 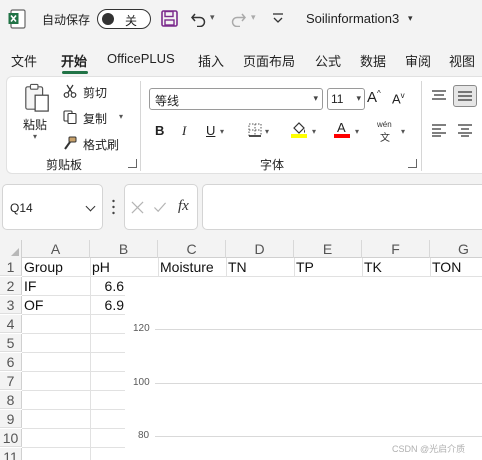 I want to click on name-box: Q14, so click(x=52, y=207).